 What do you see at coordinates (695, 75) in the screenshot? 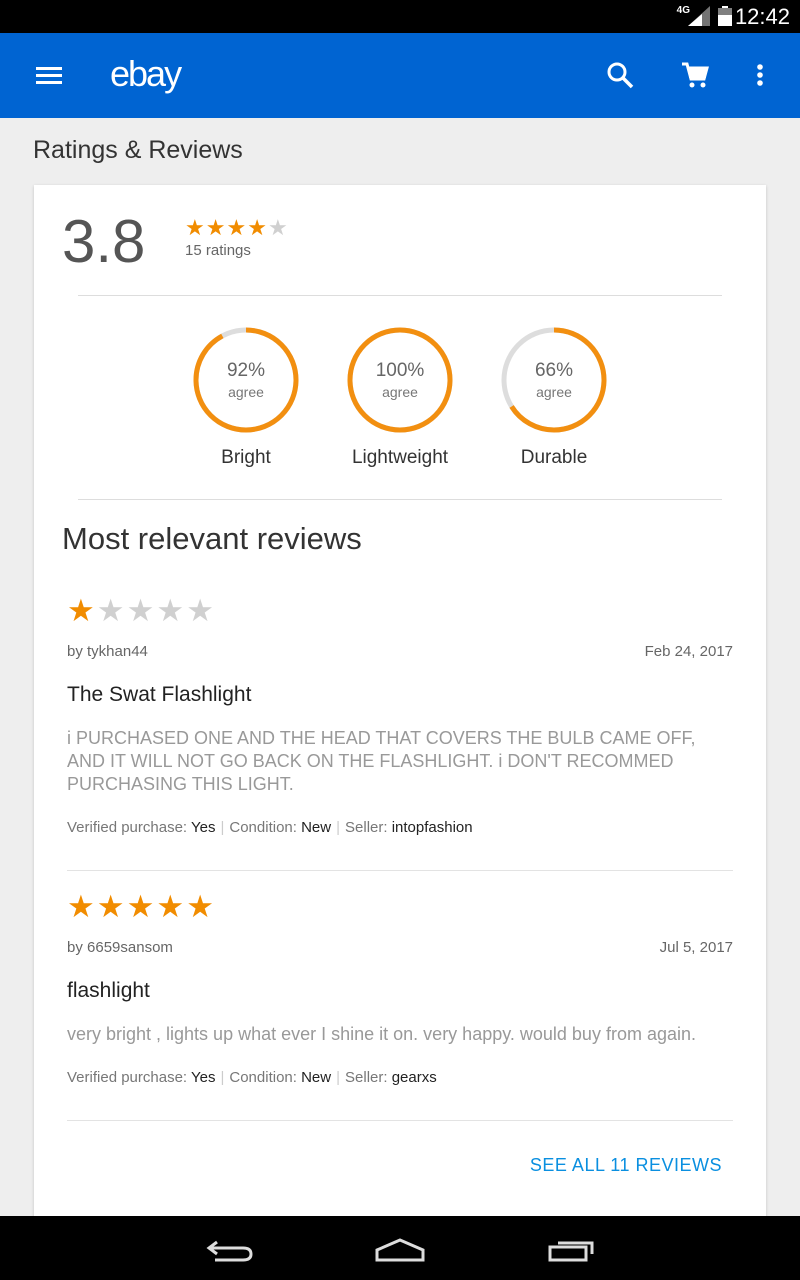
I see `cart-icon` at bounding box center [695, 75].